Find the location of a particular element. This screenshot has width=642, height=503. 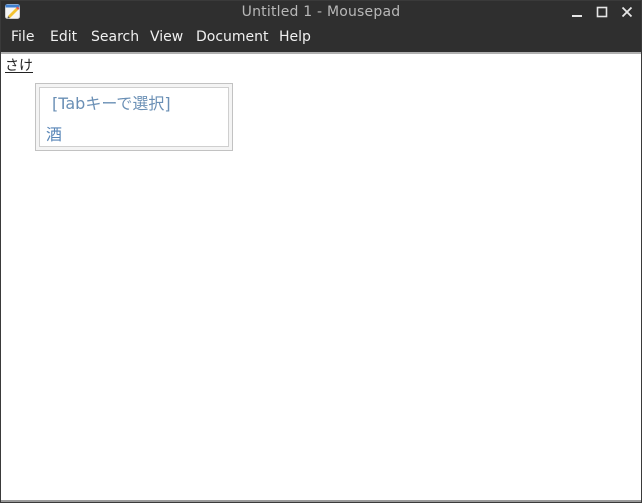

ime-candidate-popup: [Tabキーで選択] 酒 is located at coordinates (134, 117).